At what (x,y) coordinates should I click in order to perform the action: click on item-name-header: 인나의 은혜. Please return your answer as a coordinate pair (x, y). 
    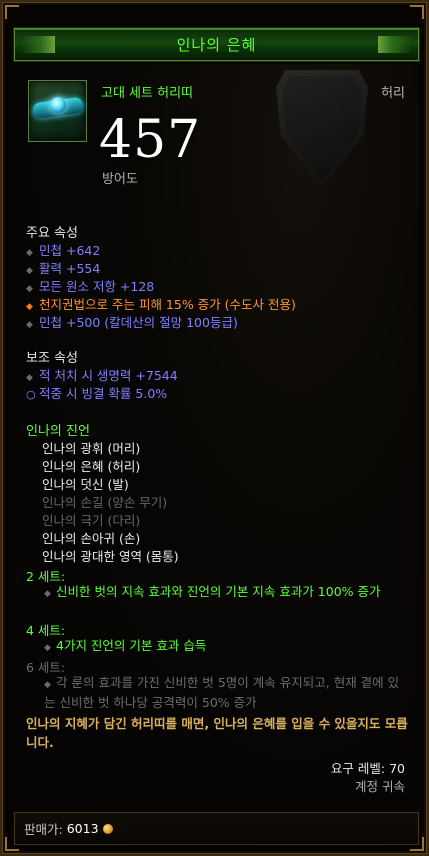
    Looking at the image, I should click on (216, 44).